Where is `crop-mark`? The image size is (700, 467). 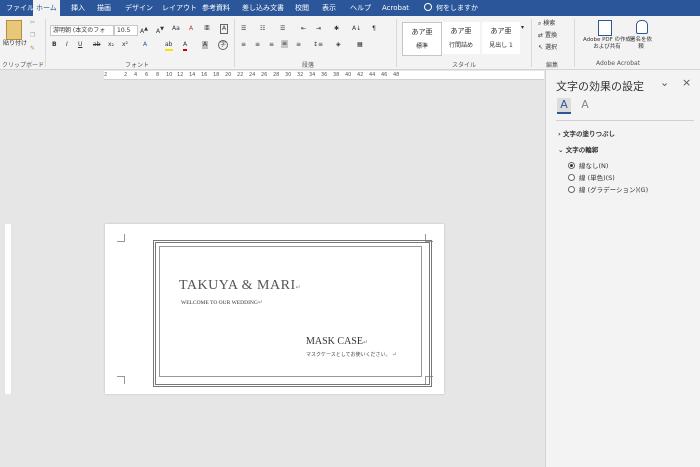
crop-mark is located at coordinates (121, 238).